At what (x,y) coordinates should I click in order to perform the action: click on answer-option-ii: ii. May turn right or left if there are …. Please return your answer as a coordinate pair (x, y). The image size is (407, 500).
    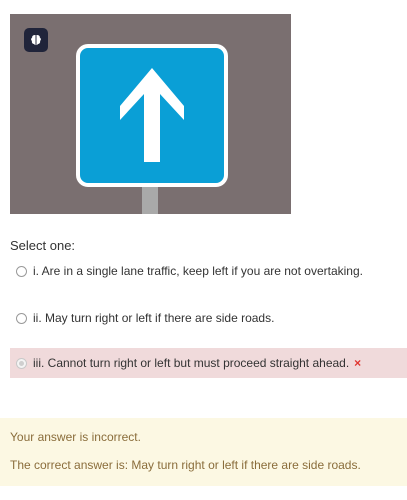
    Looking at the image, I should click on (208, 318).